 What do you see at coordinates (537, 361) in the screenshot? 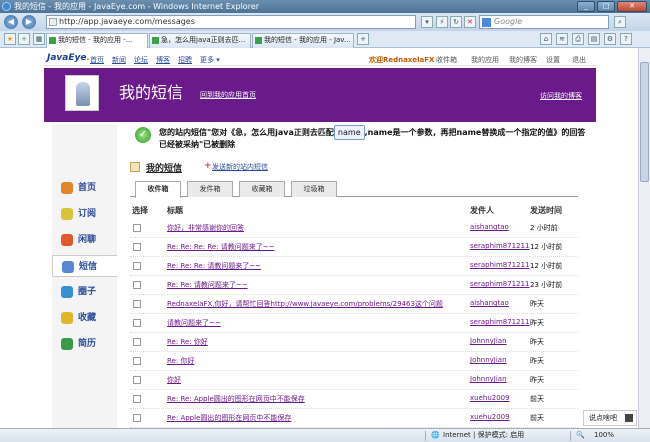
I see `message-time: 昨天` at bounding box center [537, 361].